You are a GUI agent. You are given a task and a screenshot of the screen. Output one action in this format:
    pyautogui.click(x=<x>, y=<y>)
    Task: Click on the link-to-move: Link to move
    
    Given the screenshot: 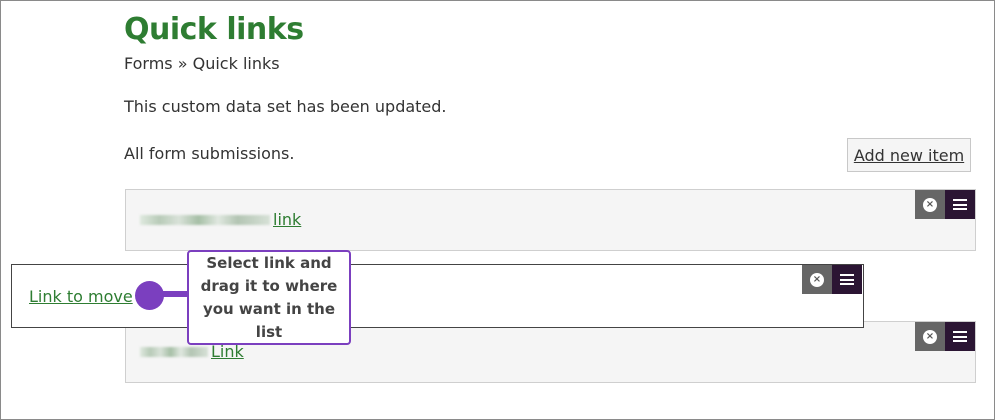 What is the action you would take?
    pyautogui.click(x=81, y=296)
    